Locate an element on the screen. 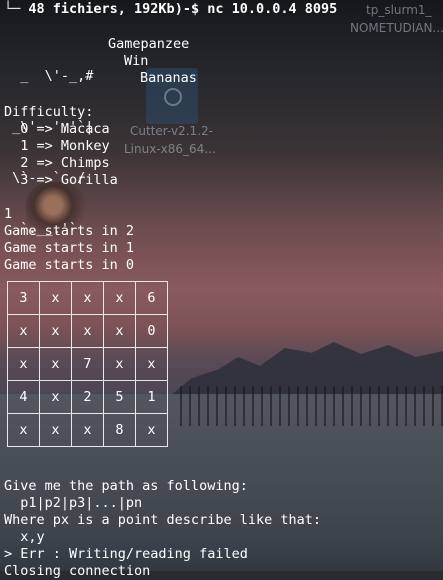 The height and width of the screenshot is (580, 443). grid-cell: 2 is located at coordinates (87, 397).